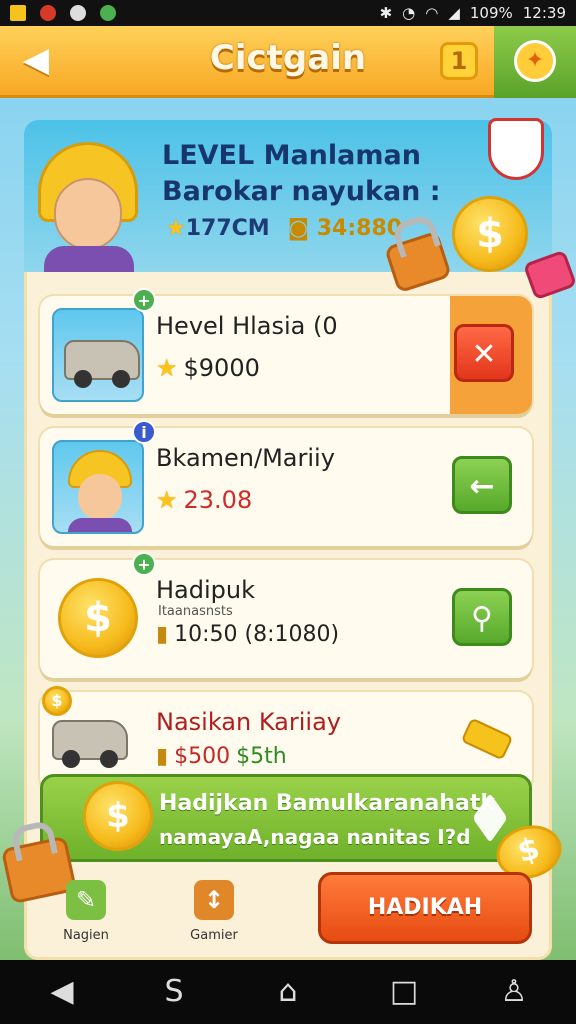  I want to click on coin-thumbnail: $, so click(98, 619).